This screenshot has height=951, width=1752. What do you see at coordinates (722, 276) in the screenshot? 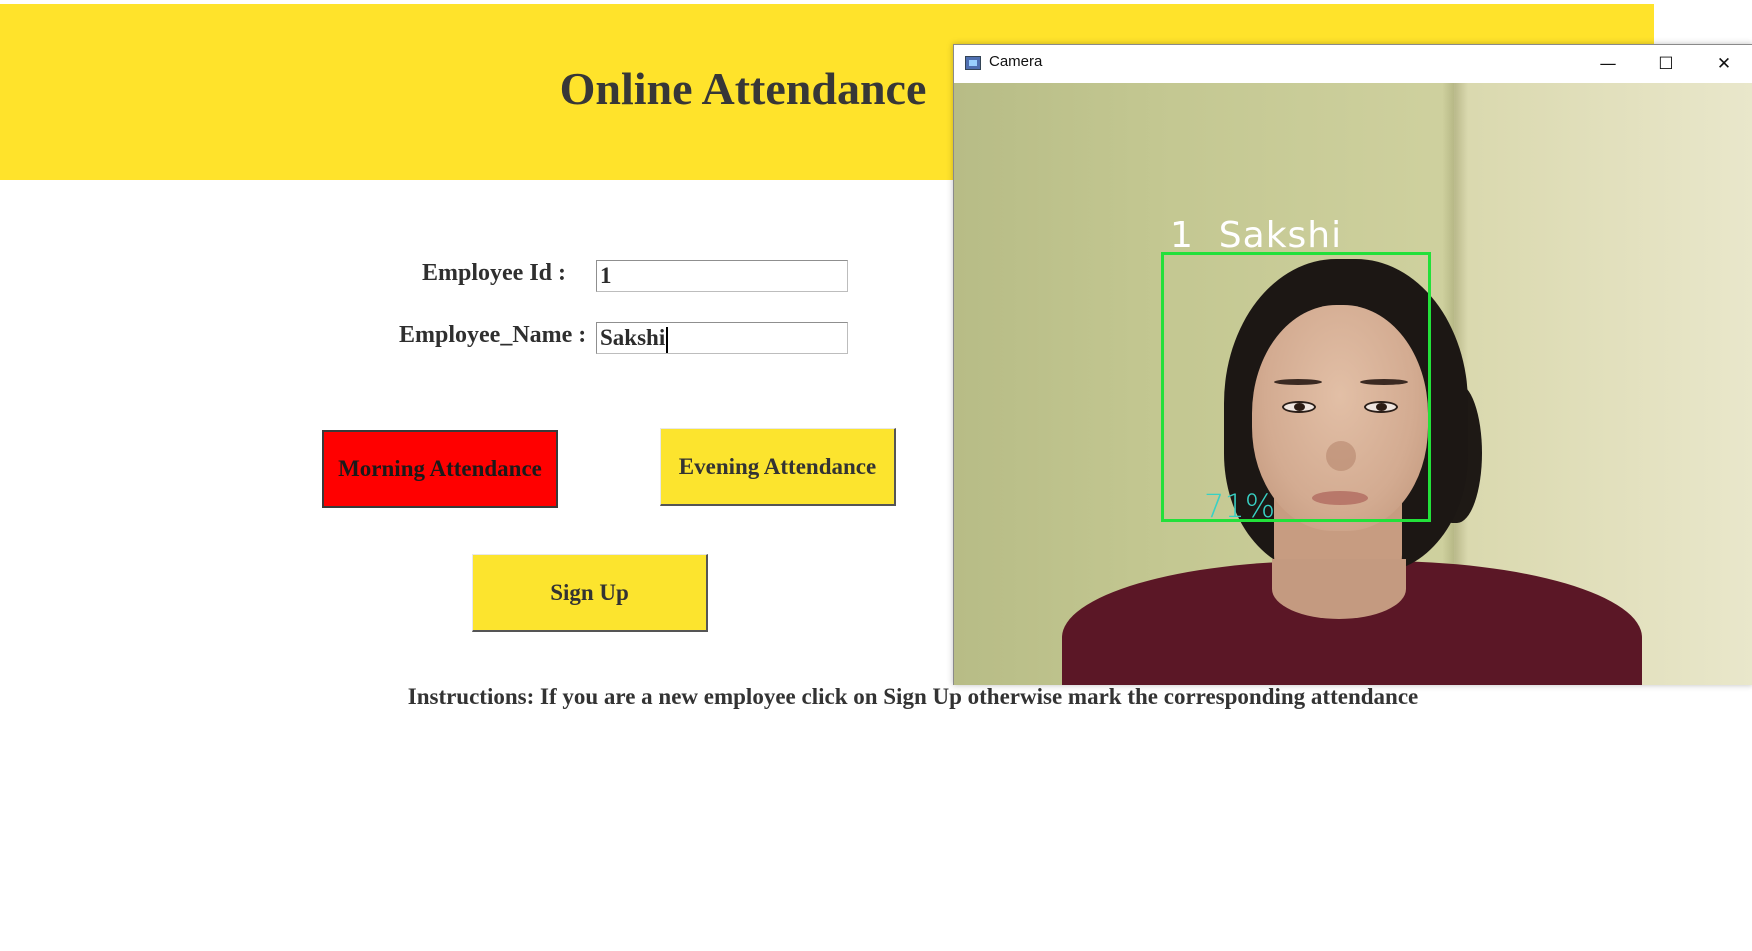
I see `employee-id-input` at bounding box center [722, 276].